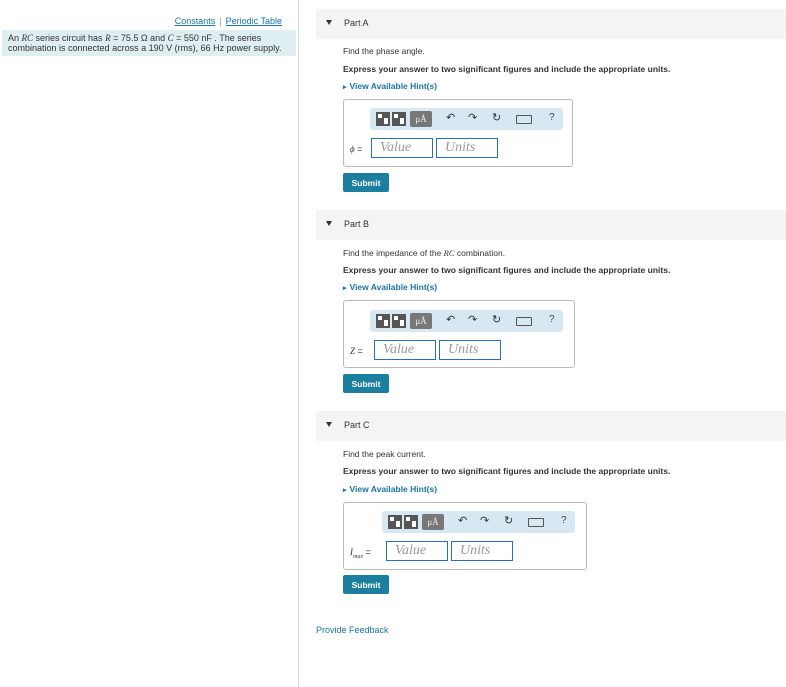 The image size is (786, 687). I want to click on part-c-submit-button: Submit, so click(366, 584).